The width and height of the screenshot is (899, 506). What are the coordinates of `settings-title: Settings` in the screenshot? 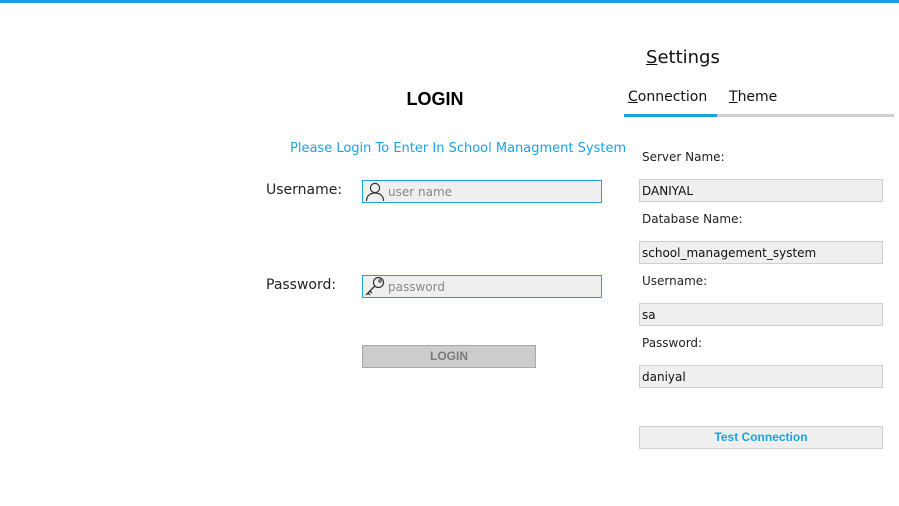 It's located at (683, 57).